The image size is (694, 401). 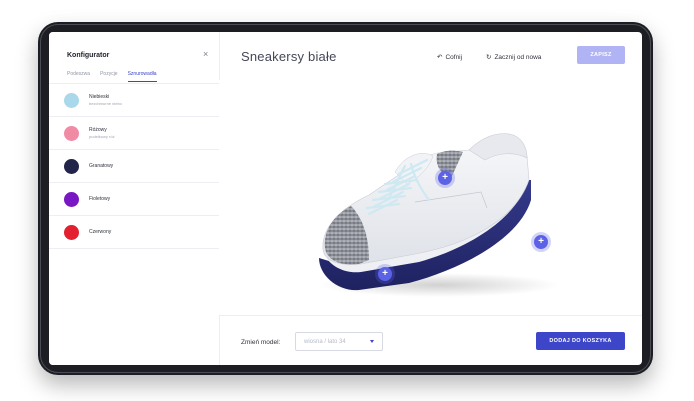 I want to click on undo-button: ↶ Cofnij, so click(x=450, y=57).